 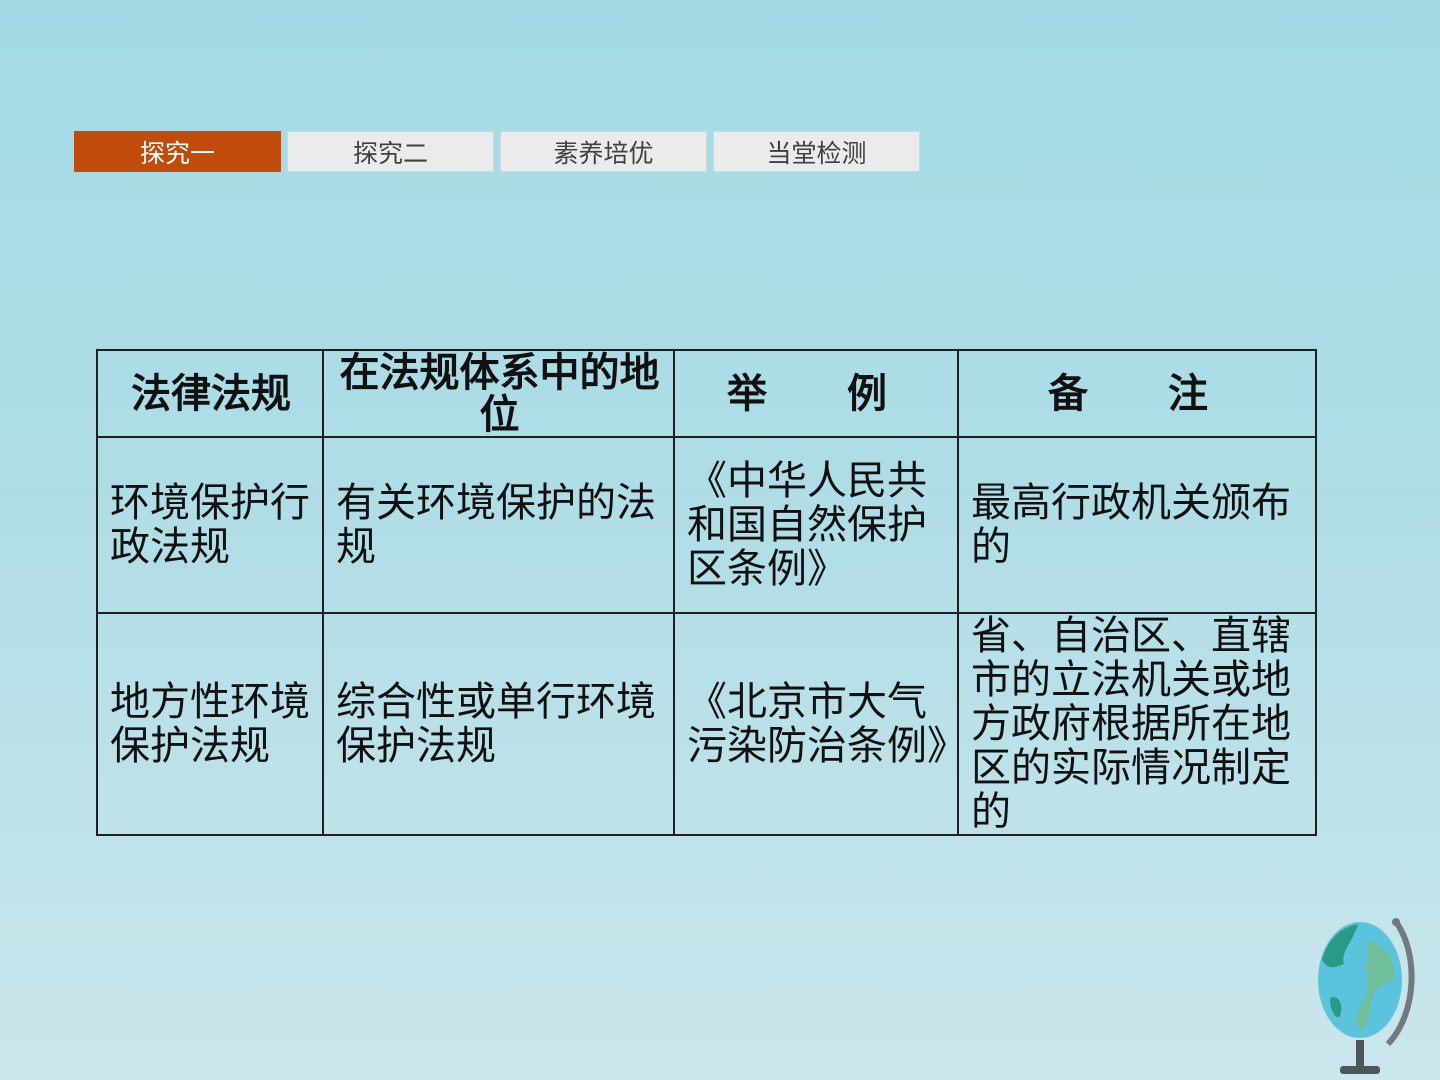 I want to click on header-law: 法律法规, so click(x=210, y=393).